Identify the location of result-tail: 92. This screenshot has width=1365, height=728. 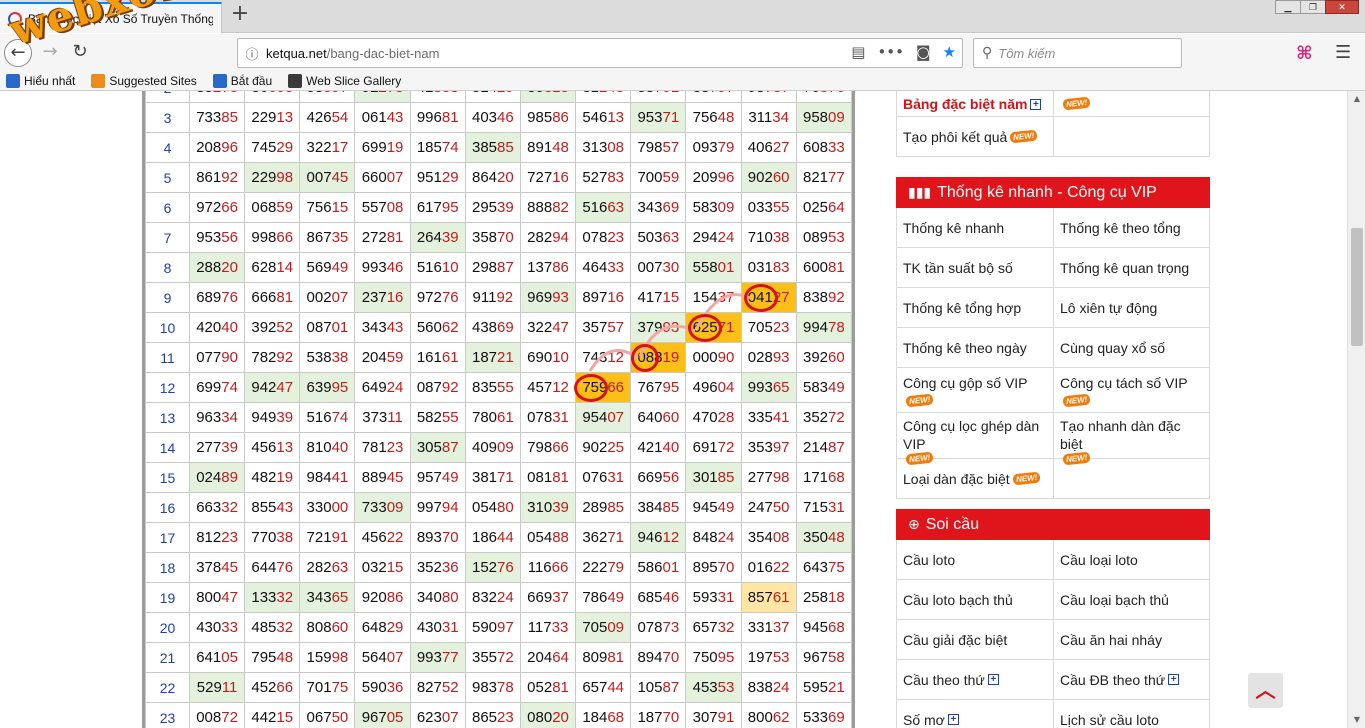
(450, 387).